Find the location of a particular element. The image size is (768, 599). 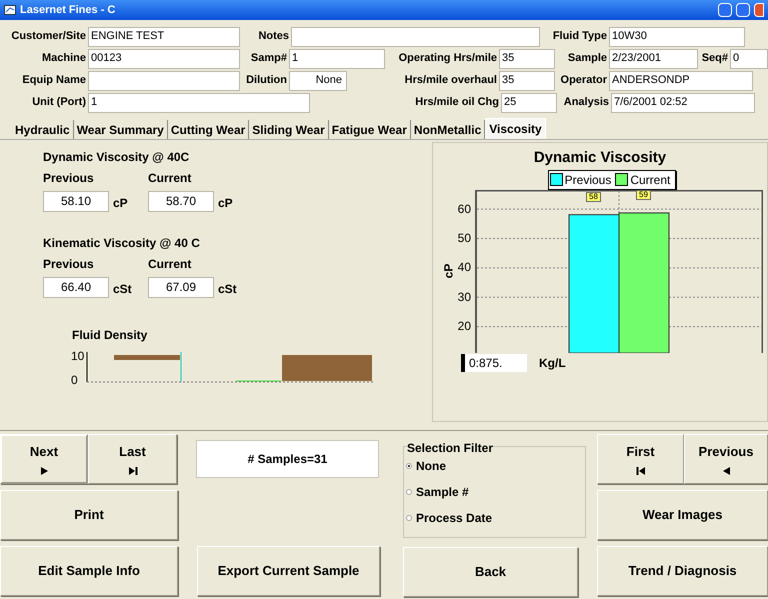

window-title: Lasernet Fines - C is located at coordinates (68, 10).